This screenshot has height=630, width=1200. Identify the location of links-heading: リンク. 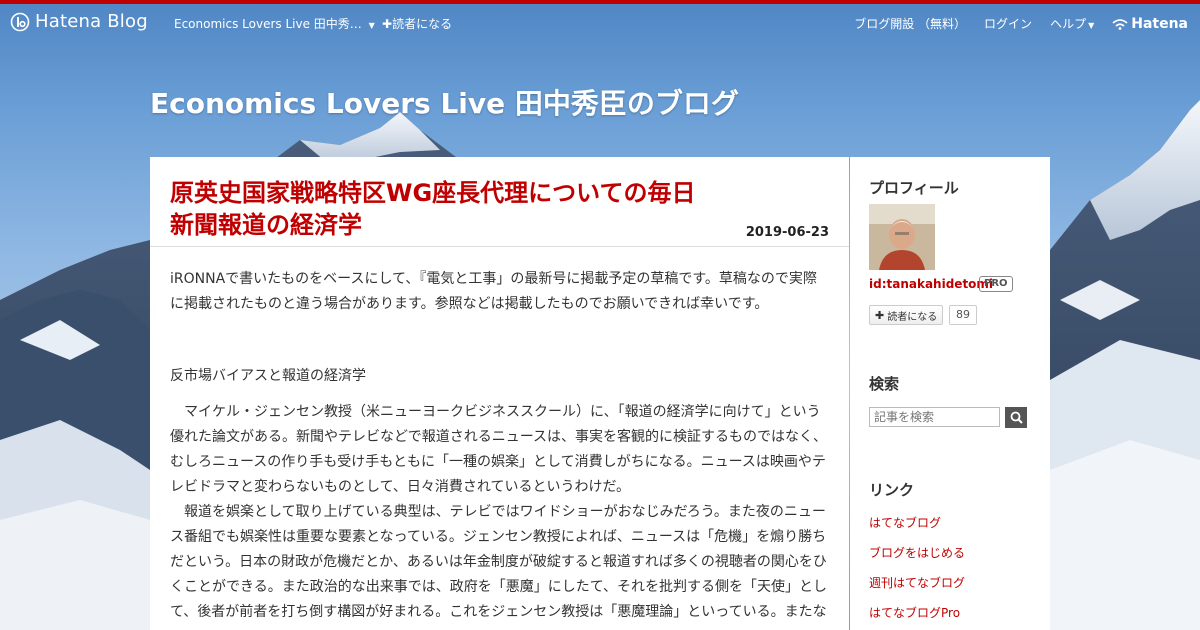
(892, 490).